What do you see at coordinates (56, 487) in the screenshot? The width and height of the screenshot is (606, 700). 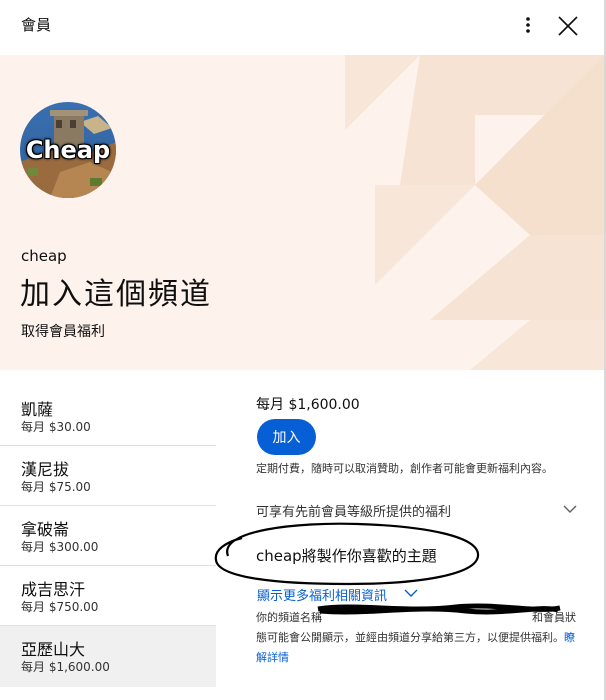 I see `tier-price: 每月 $75.00` at bounding box center [56, 487].